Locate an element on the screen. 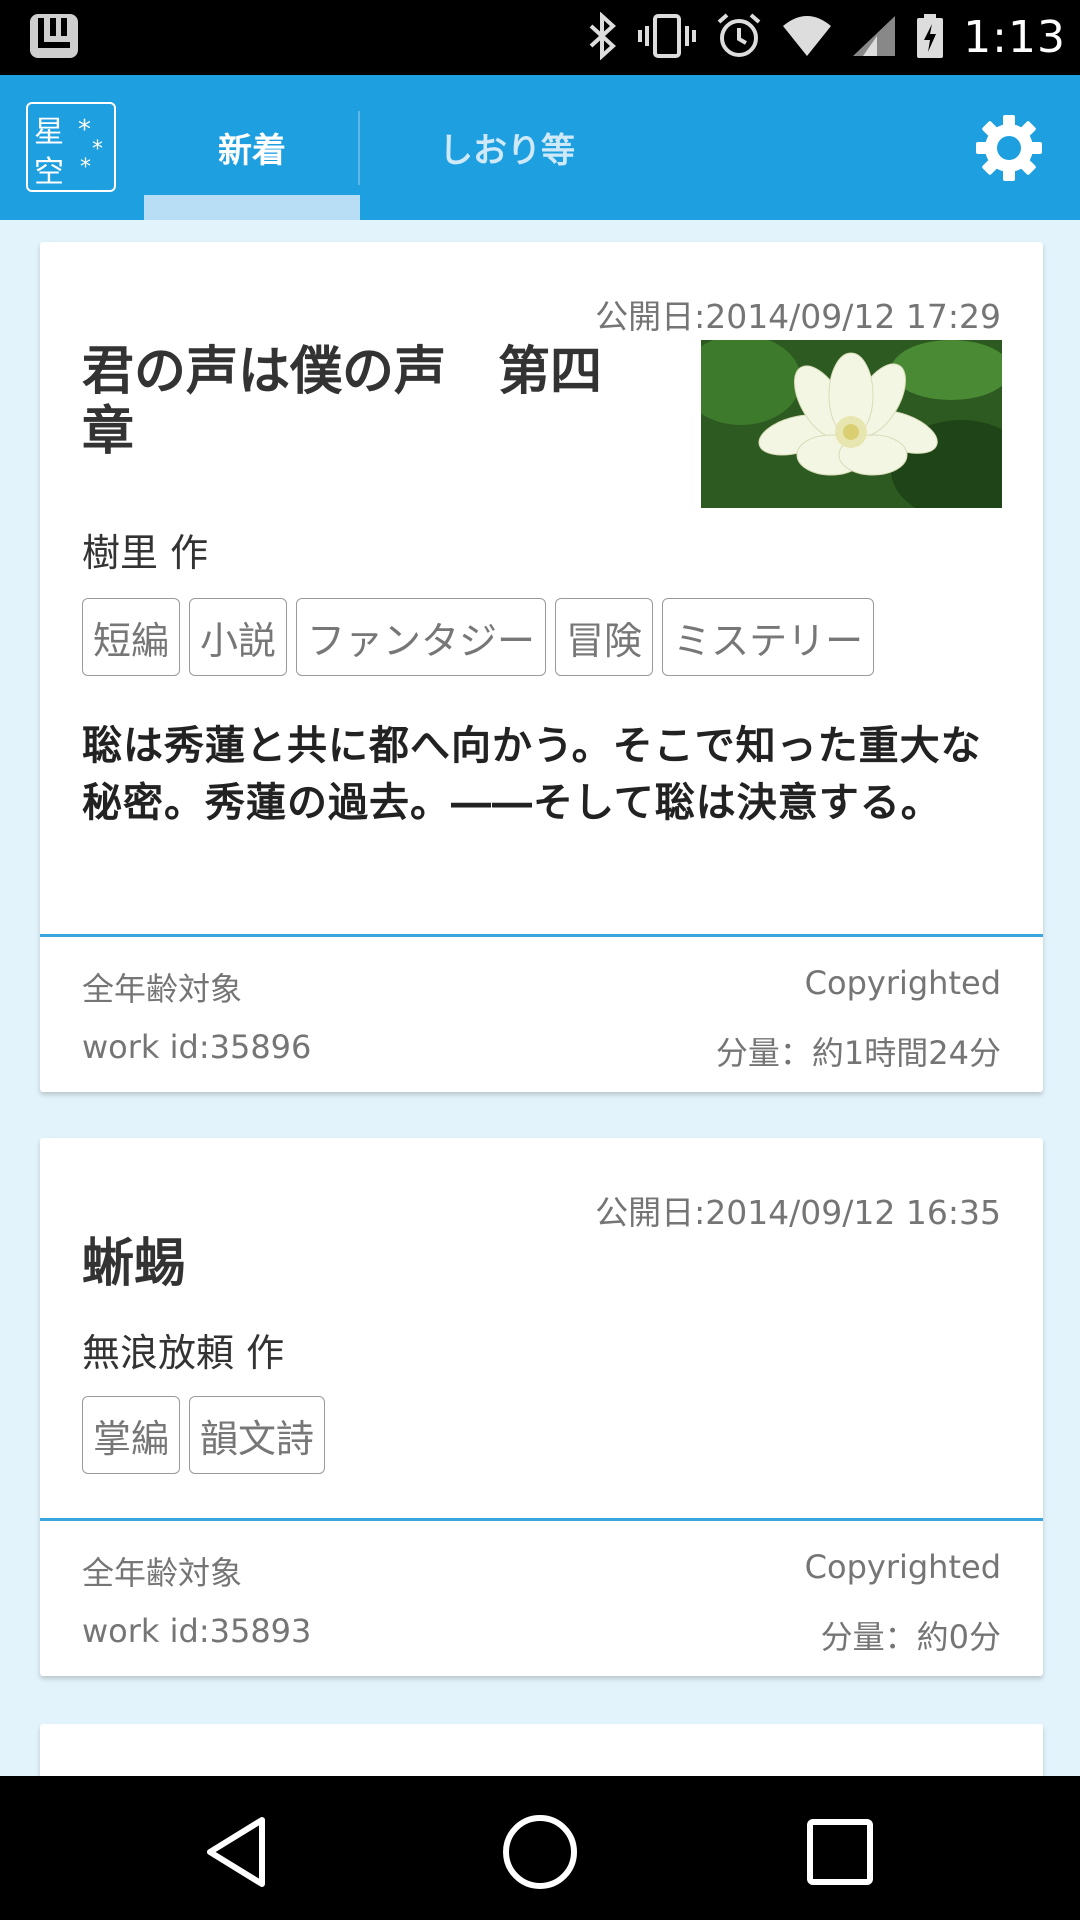 Image resolution: width=1080 pixels, height=1920 pixels. alarm-icon is located at coordinates (739, 38).